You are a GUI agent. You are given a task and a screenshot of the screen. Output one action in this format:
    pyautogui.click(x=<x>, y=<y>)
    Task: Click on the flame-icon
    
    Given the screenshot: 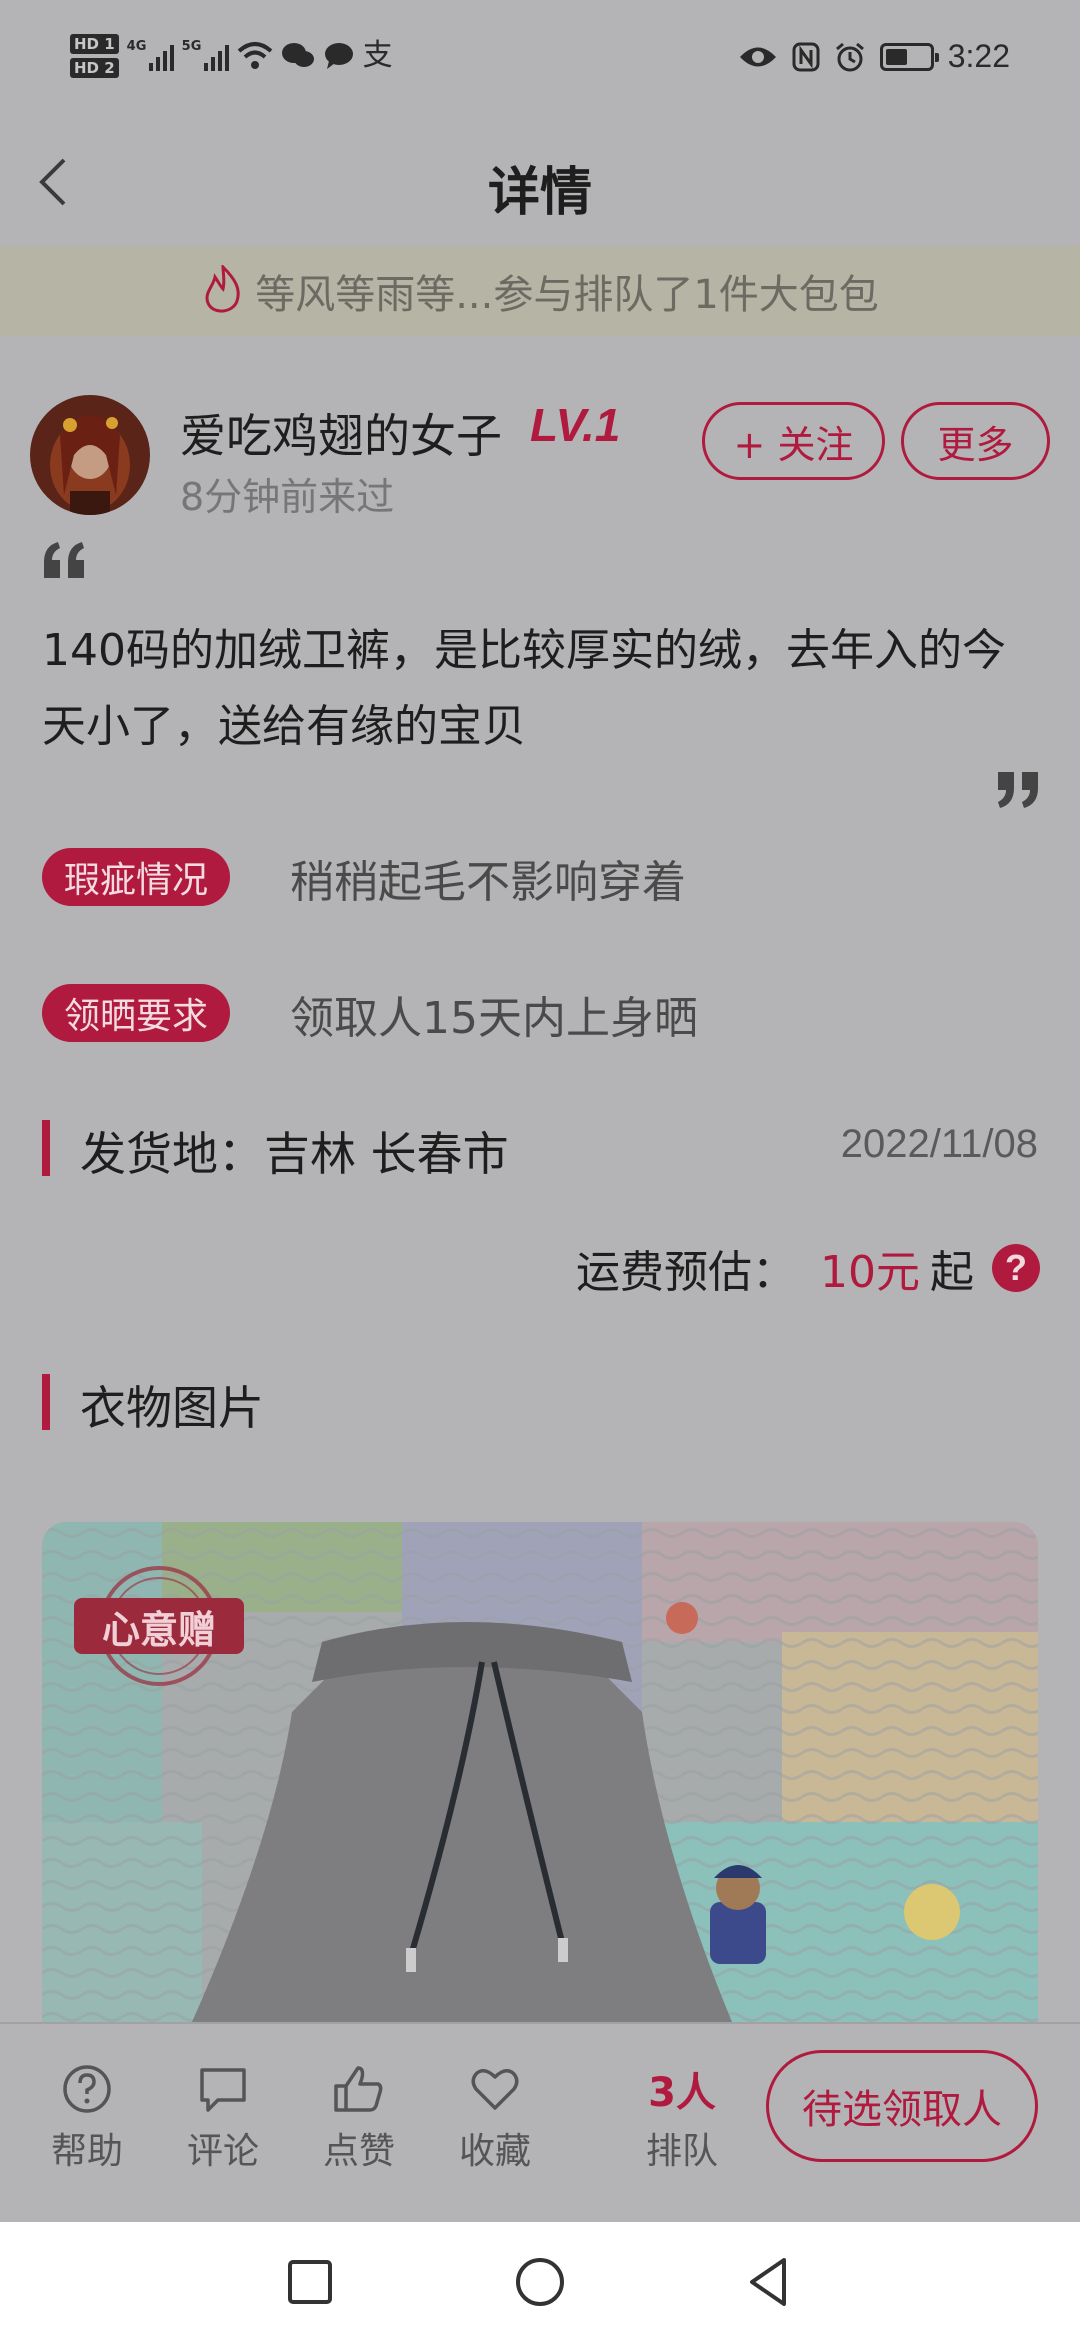 What is the action you would take?
    pyautogui.click(x=222, y=289)
    